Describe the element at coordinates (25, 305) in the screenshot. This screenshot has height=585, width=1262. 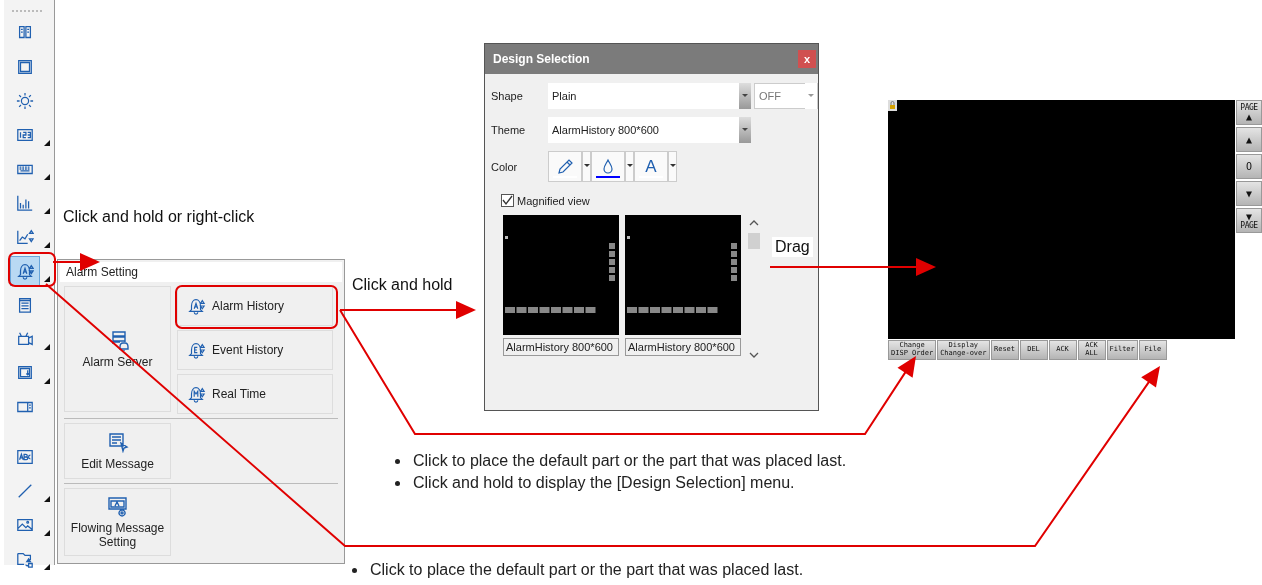
I see `notepad-icon` at that location.